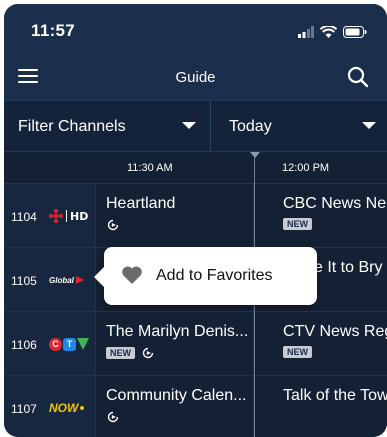 The image size is (387, 437). Describe the element at coordinates (175, 343) in the screenshot. I see `program-cell: The Marilyn Denis... NEW` at that location.